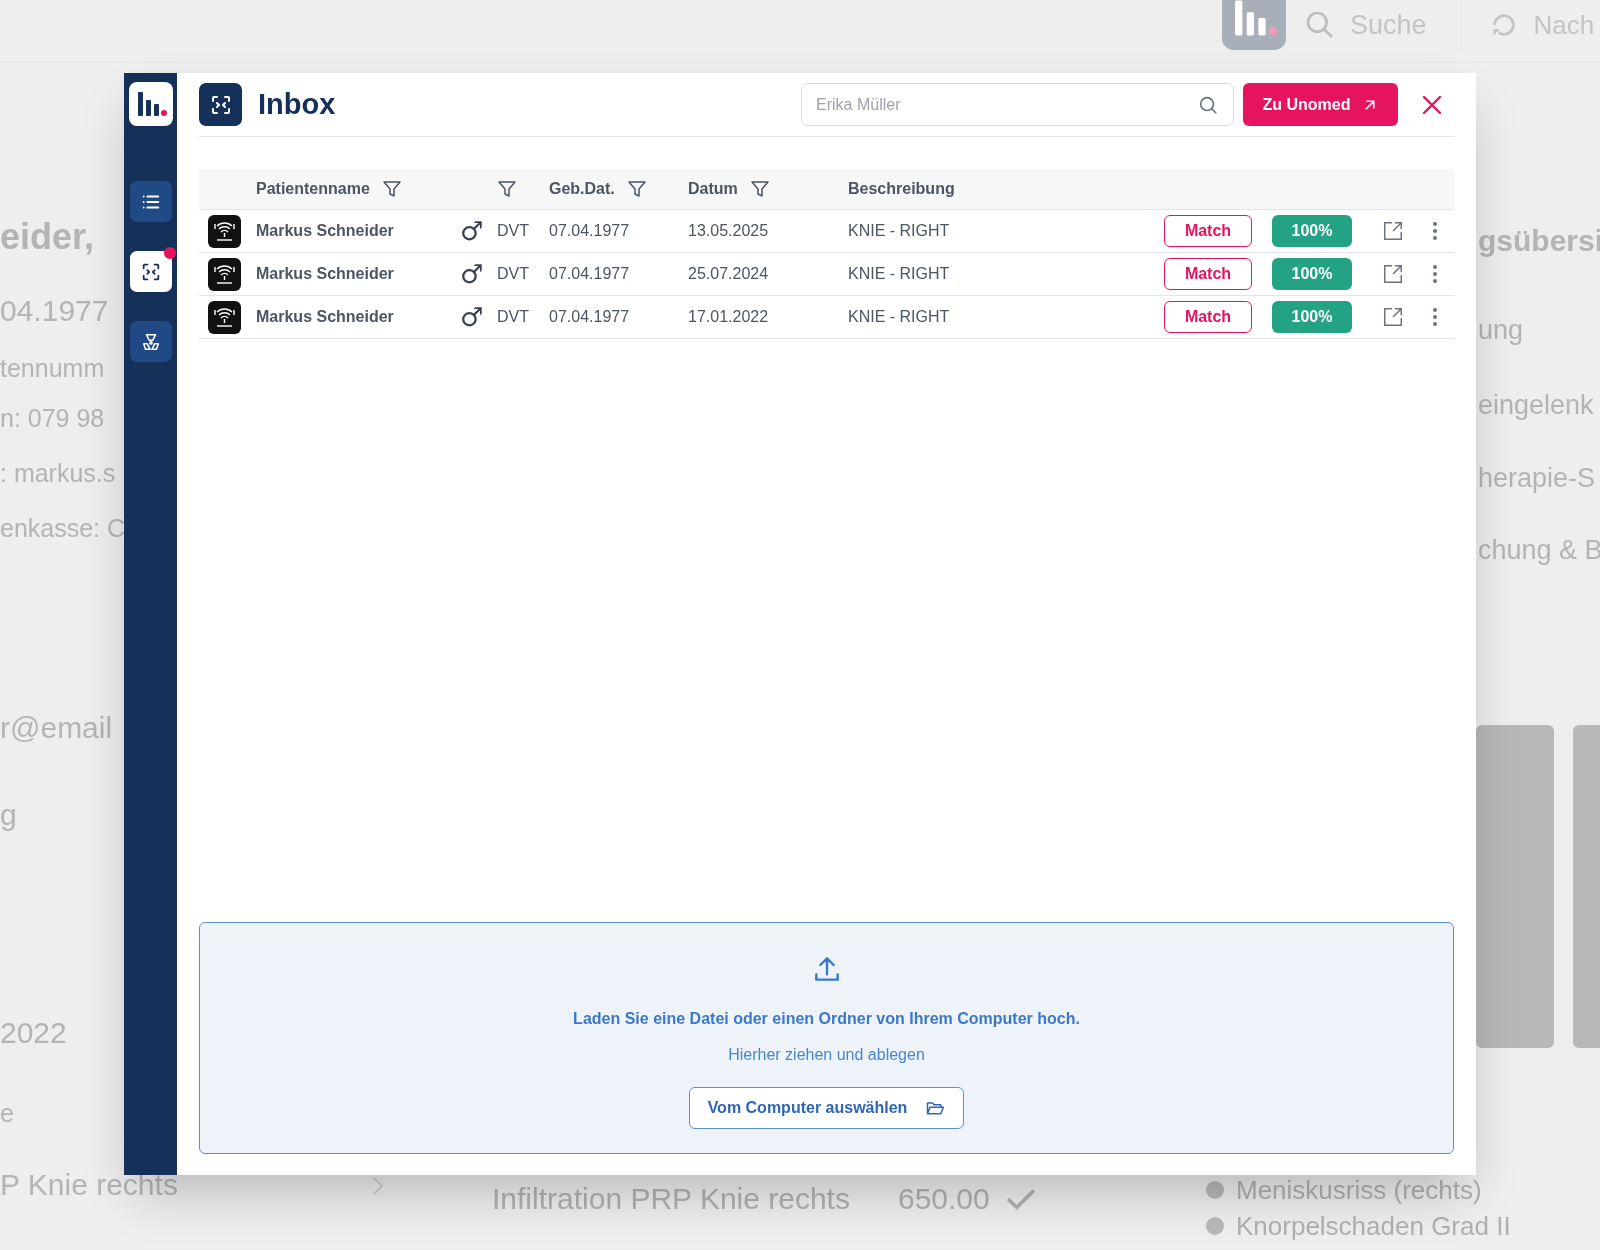  I want to click on upload-title: Laden Sie eine Datei oder einen Ordner von Ihrem Computer hoch., so click(826, 1019).